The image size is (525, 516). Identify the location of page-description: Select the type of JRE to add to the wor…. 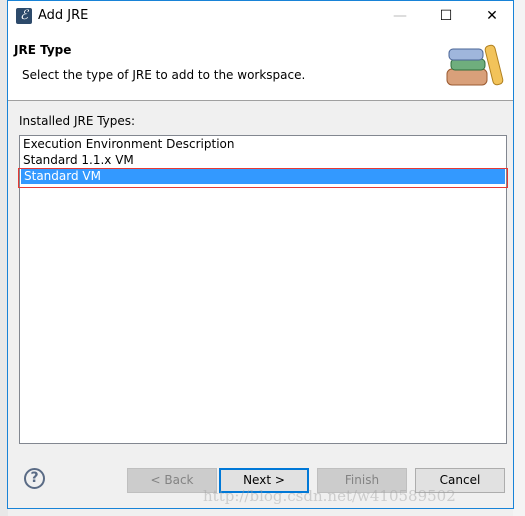
(164, 75).